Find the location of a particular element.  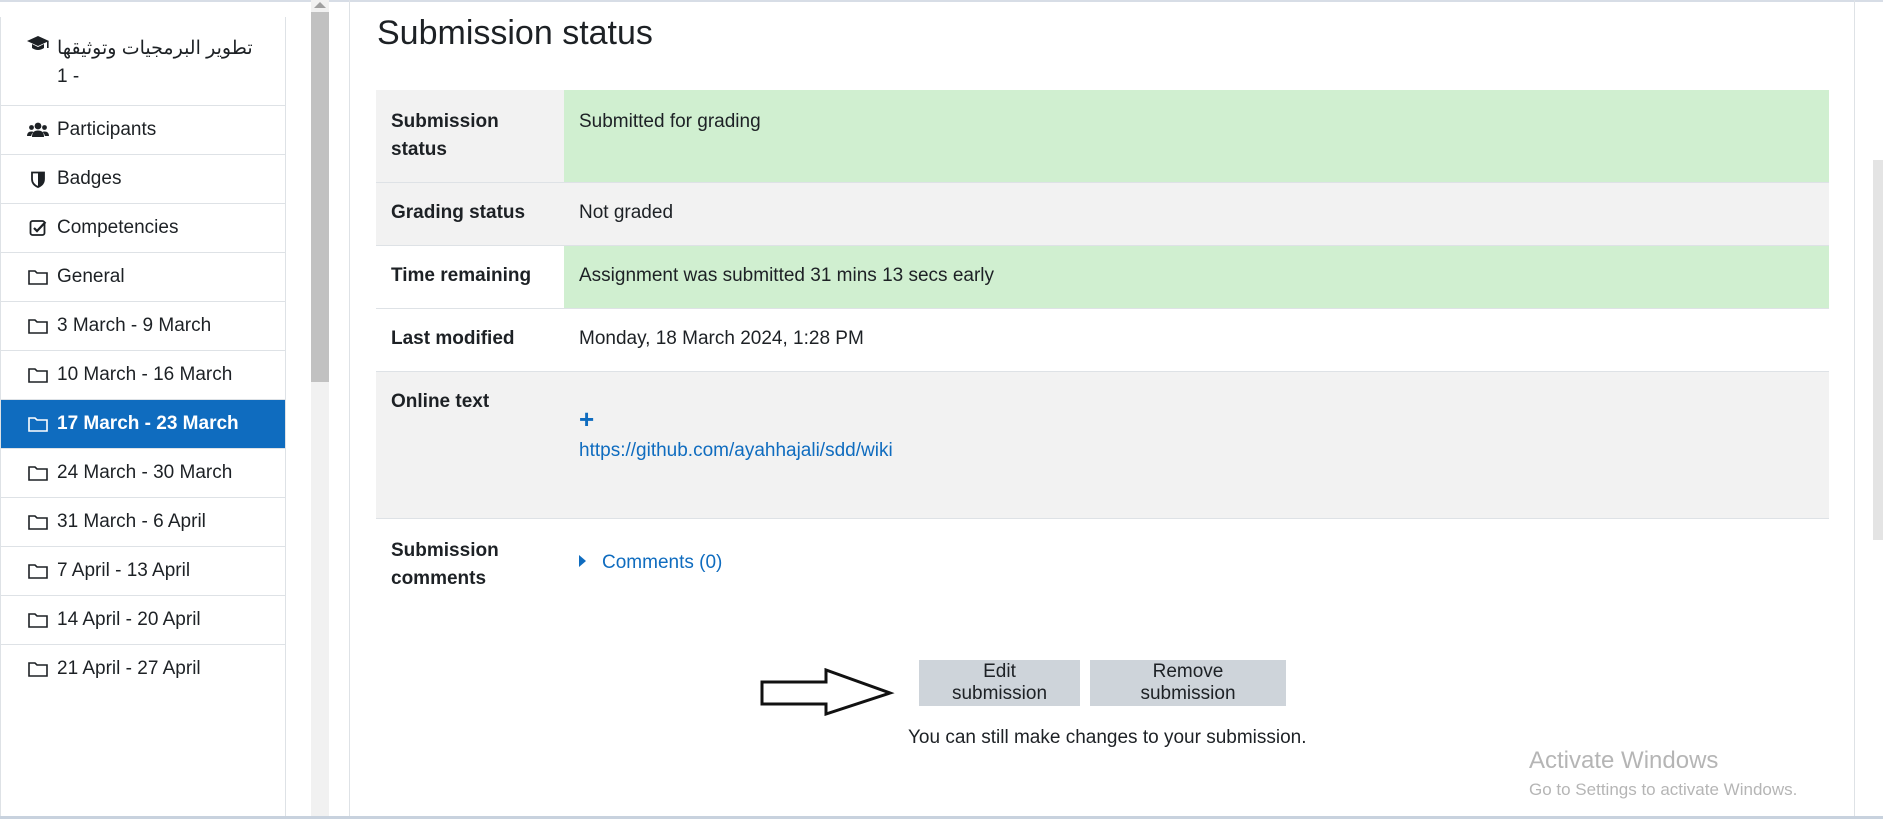

activate-windows-title: Activate Windows is located at coordinates (1624, 760).